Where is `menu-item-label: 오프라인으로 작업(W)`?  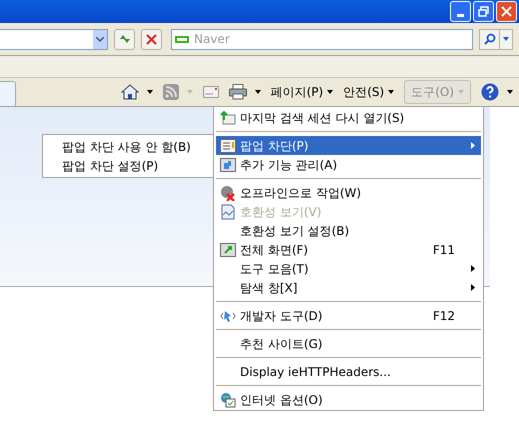 menu-item-label: 오프라인으로 작업(W) is located at coordinates (301, 193).